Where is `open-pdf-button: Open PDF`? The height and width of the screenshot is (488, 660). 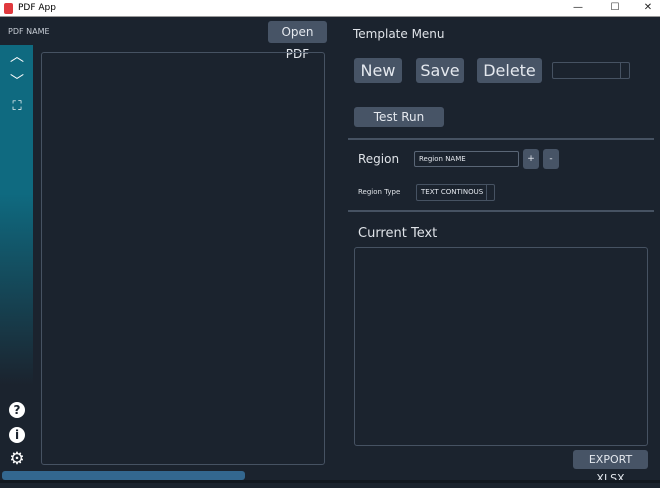 open-pdf-button: Open PDF is located at coordinates (297, 41).